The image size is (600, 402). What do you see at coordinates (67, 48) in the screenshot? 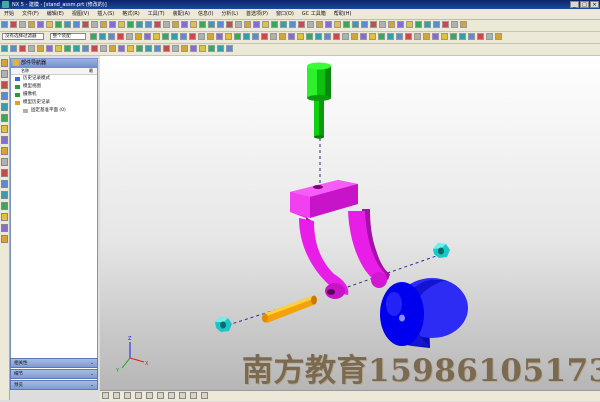
I see `explosion-icon` at bounding box center [67, 48].